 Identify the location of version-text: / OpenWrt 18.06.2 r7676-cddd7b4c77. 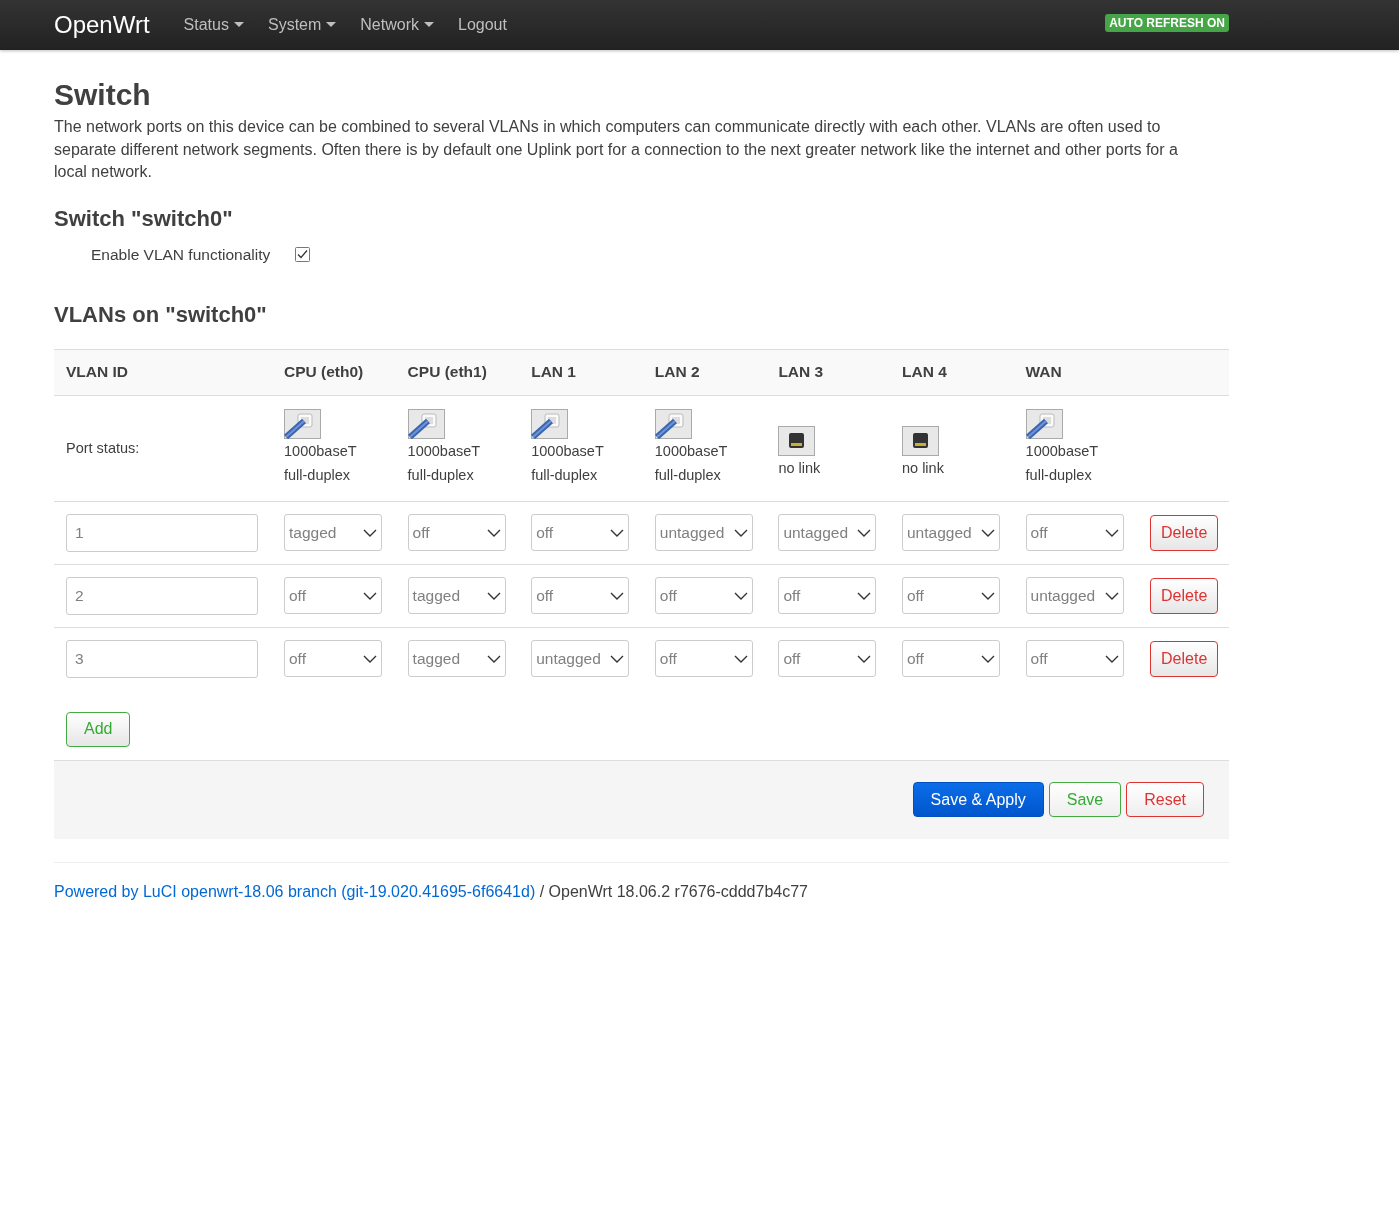
(673, 891).